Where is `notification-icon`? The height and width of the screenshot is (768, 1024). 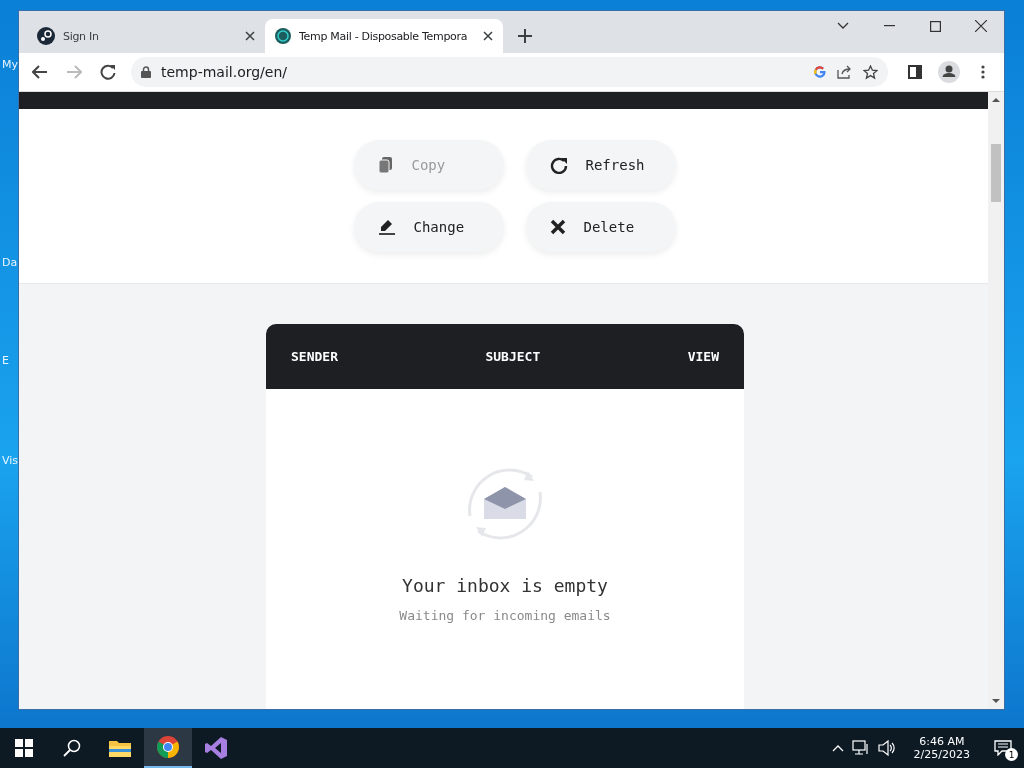 notification-icon is located at coordinates (1003, 748).